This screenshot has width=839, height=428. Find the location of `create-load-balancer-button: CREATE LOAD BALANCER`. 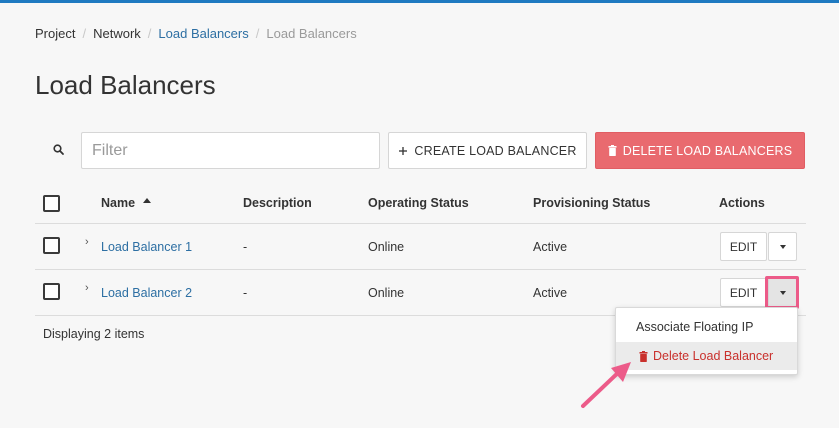

create-load-balancer-button: CREATE LOAD BALANCER is located at coordinates (487, 150).